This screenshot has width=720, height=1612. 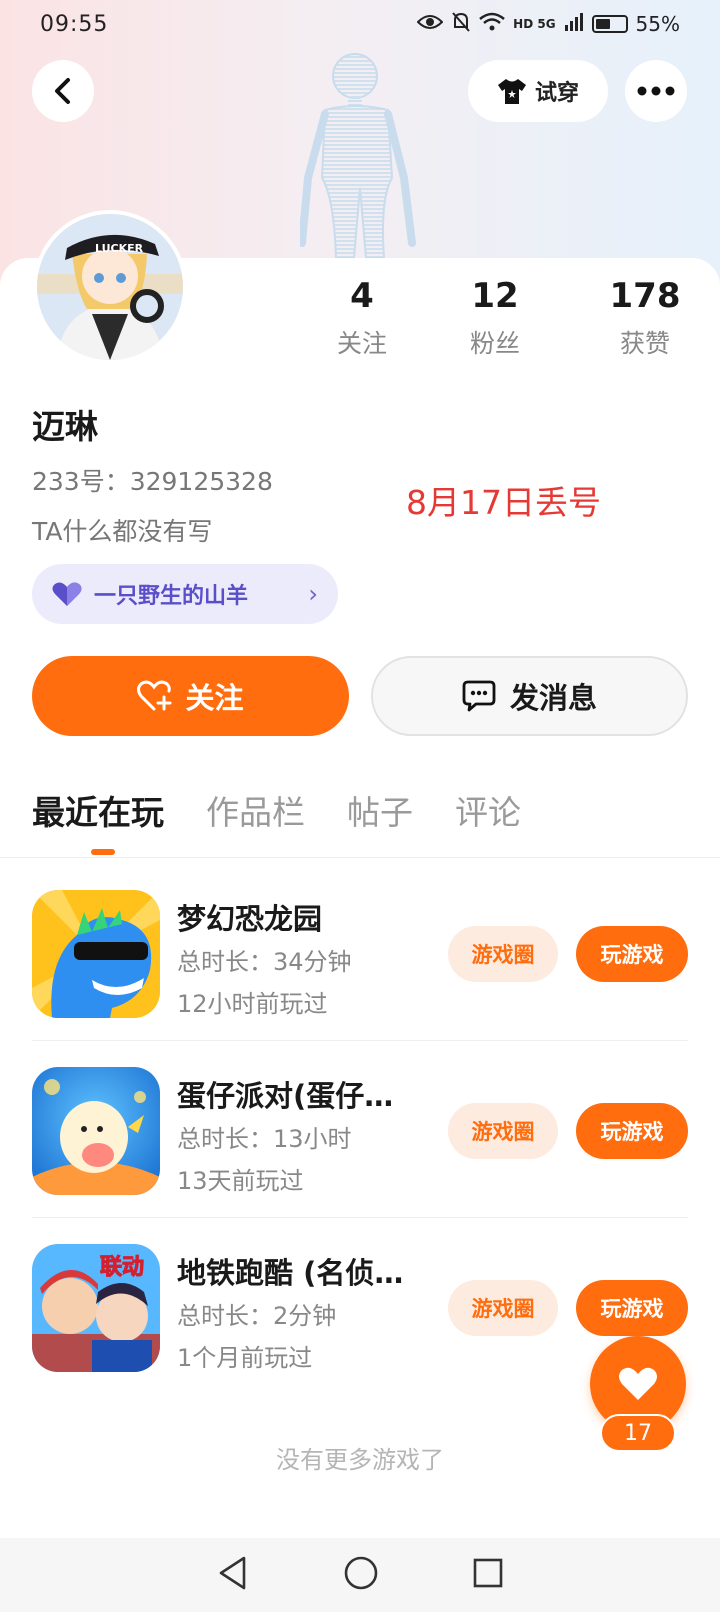 I want to click on profile-tag-label: 一只野生的山羊, so click(x=171, y=596).